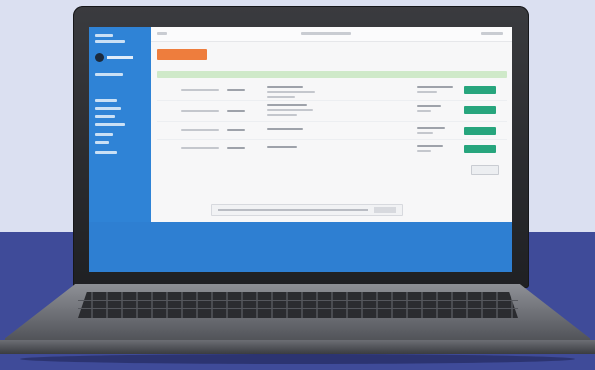  I want to click on notification-bar, so click(307, 210).